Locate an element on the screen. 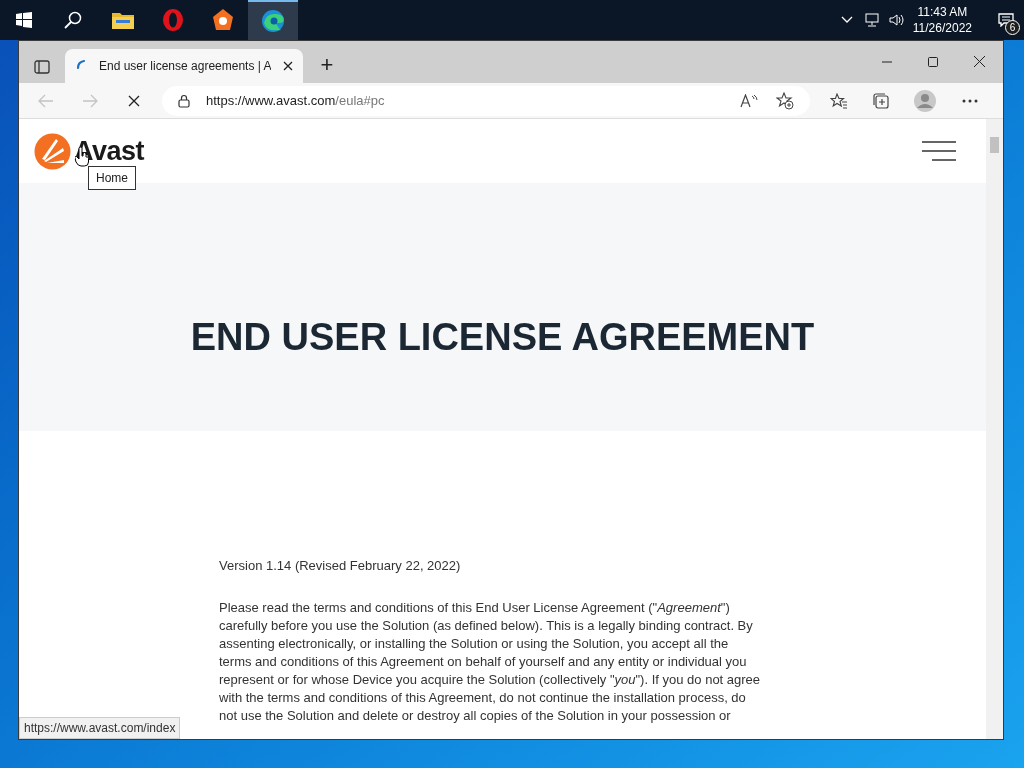  chevron-icon is located at coordinates (846, 20).